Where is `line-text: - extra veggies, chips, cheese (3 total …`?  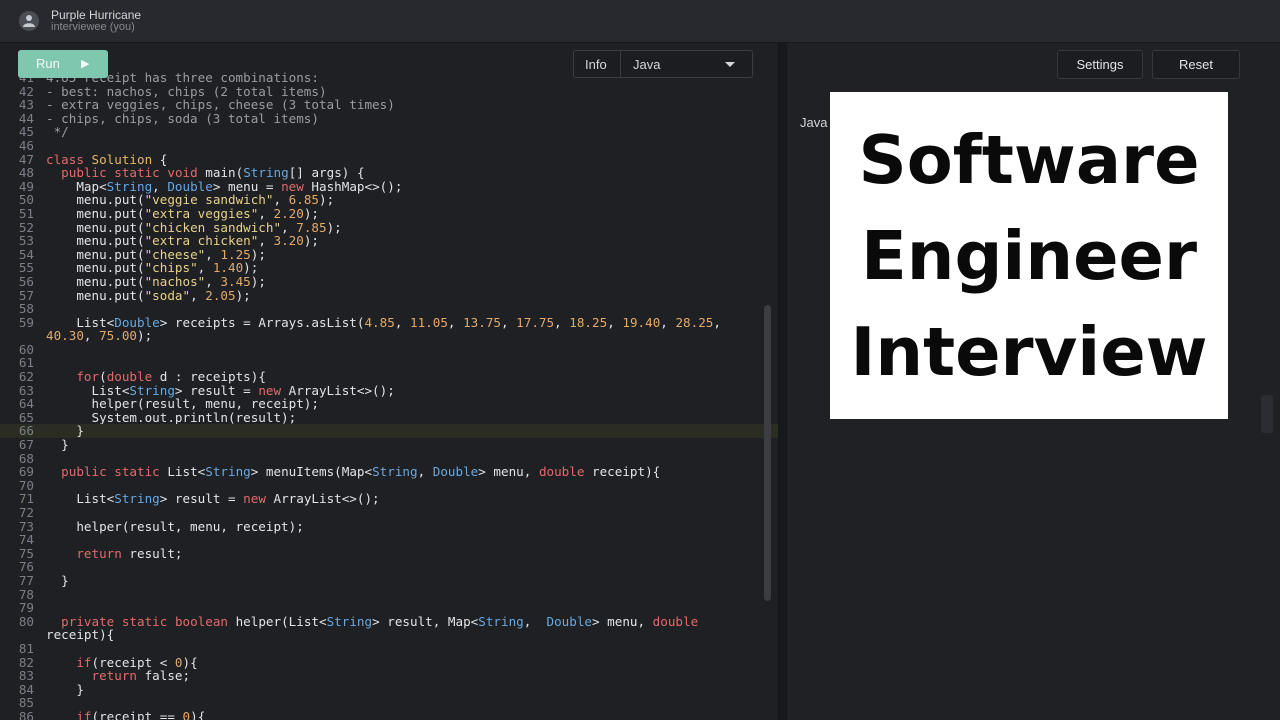 line-text: - extra veggies, chips, cheese (3 total … is located at coordinates (220, 105).